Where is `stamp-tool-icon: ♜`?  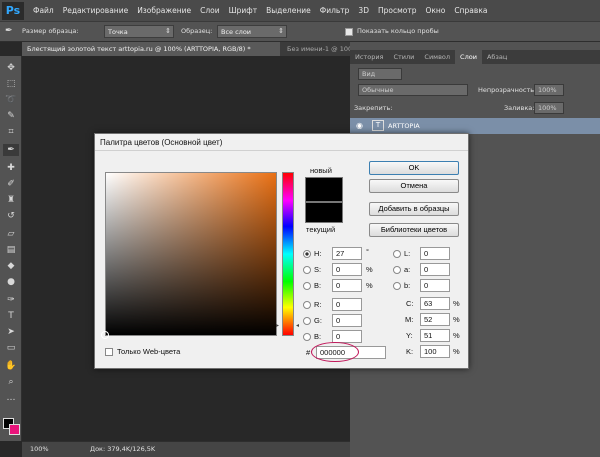 stamp-tool-icon: ♜ is located at coordinates (11, 200).